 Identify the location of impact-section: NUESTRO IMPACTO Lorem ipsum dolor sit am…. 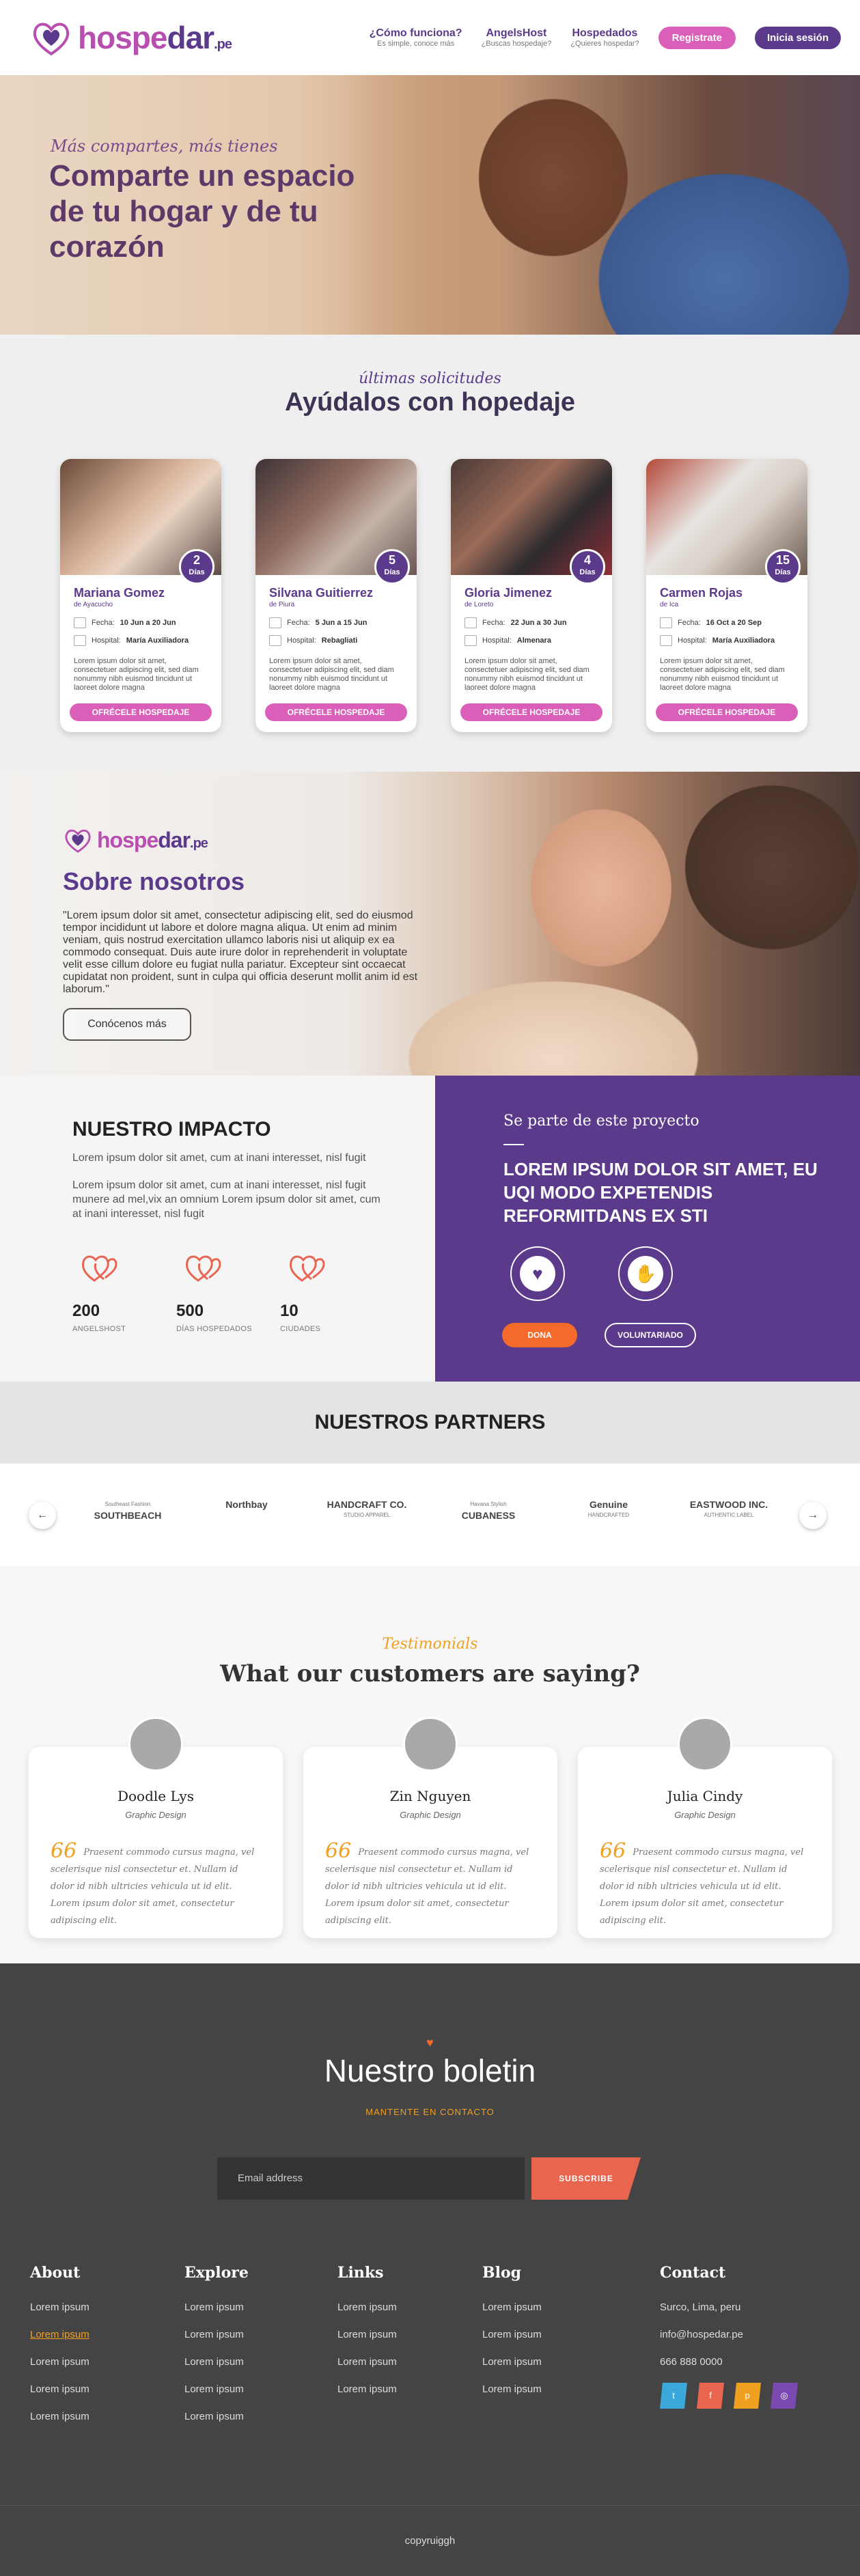
(217, 1229).